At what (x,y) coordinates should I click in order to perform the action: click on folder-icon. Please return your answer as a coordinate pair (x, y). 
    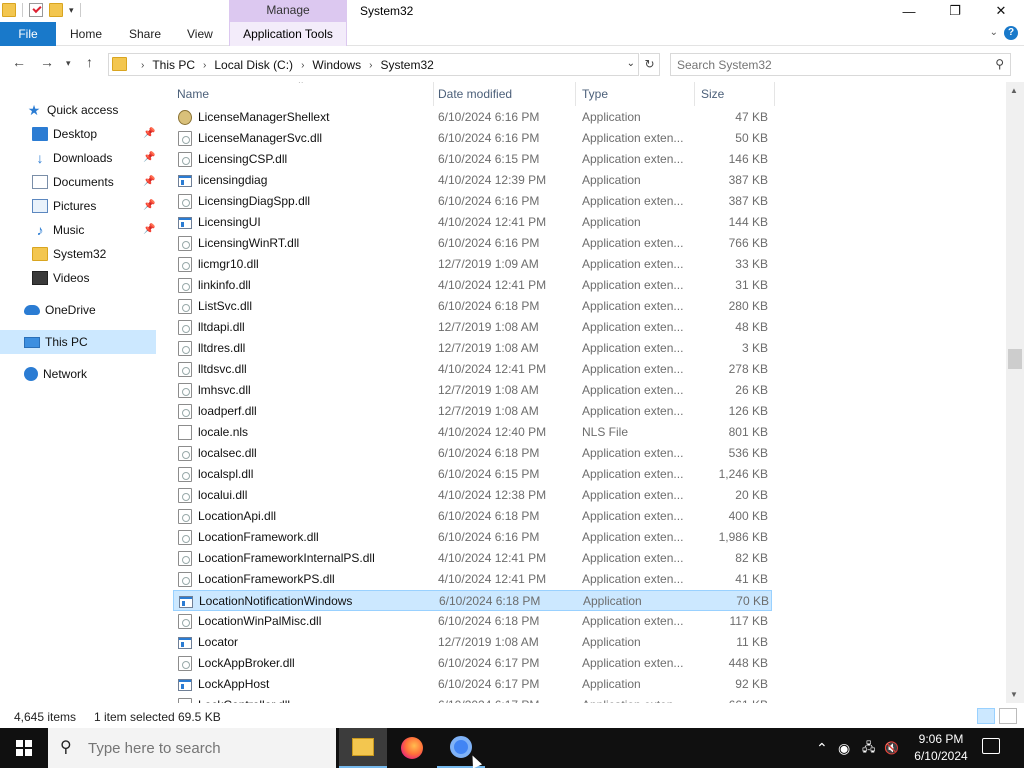
    Looking at the image, I should click on (9, 10).